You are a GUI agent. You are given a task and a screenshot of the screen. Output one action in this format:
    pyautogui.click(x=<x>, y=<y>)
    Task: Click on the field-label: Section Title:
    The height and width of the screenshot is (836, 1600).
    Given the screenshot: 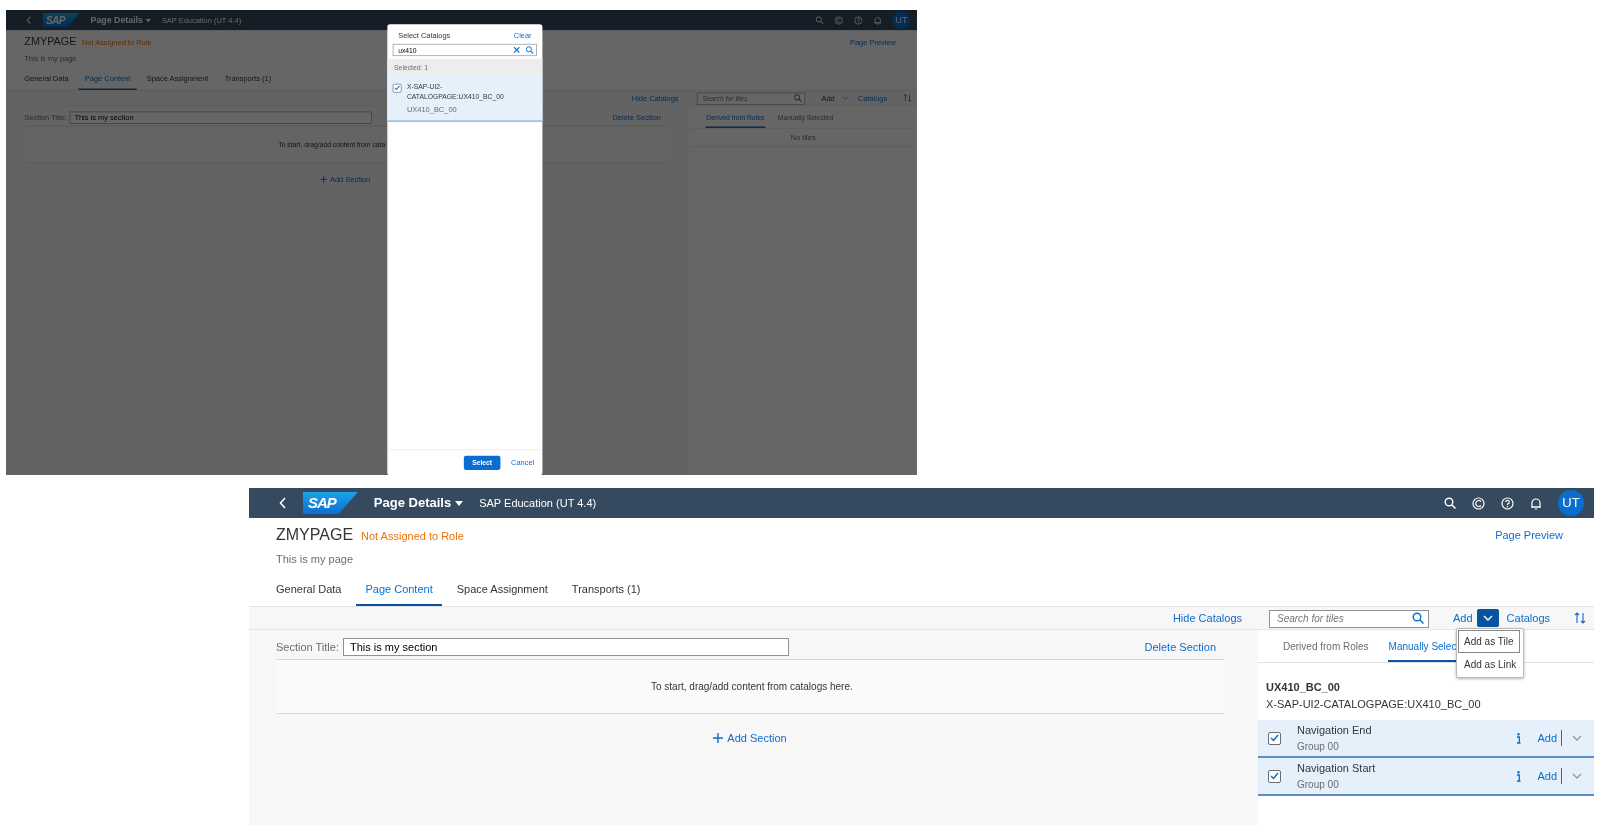 What is the action you would take?
    pyautogui.click(x=307, y=647)
    